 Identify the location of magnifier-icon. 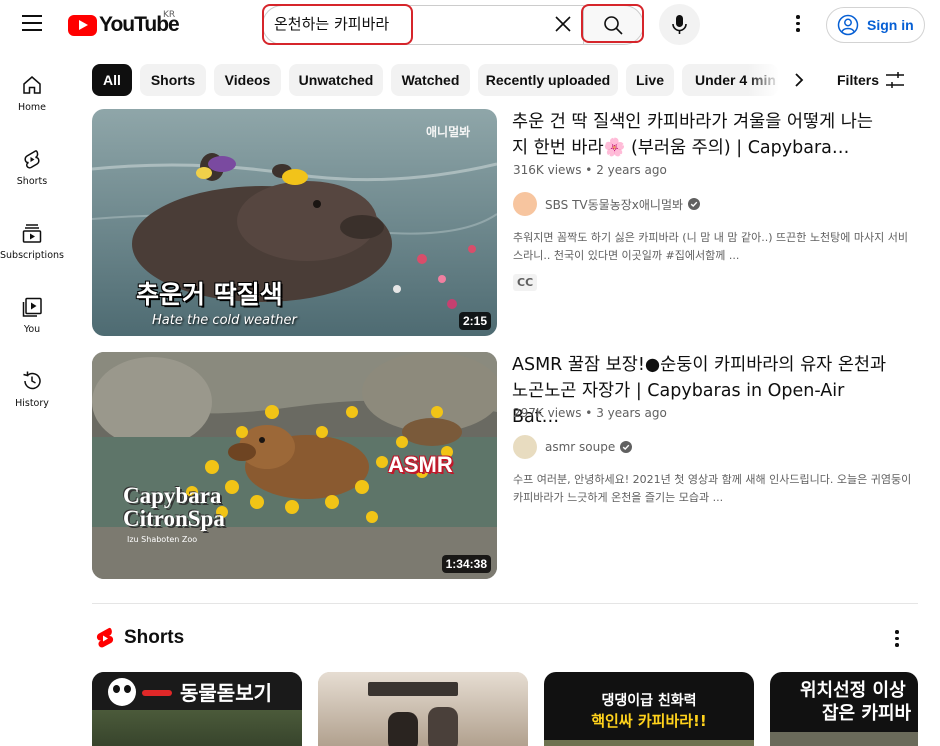
(157, 693).